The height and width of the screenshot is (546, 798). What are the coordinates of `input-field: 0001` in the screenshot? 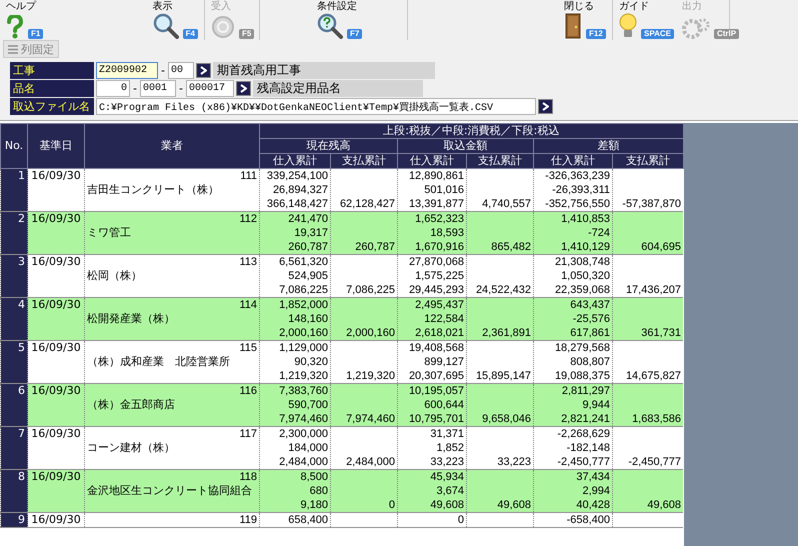 It's located at (158, 88).